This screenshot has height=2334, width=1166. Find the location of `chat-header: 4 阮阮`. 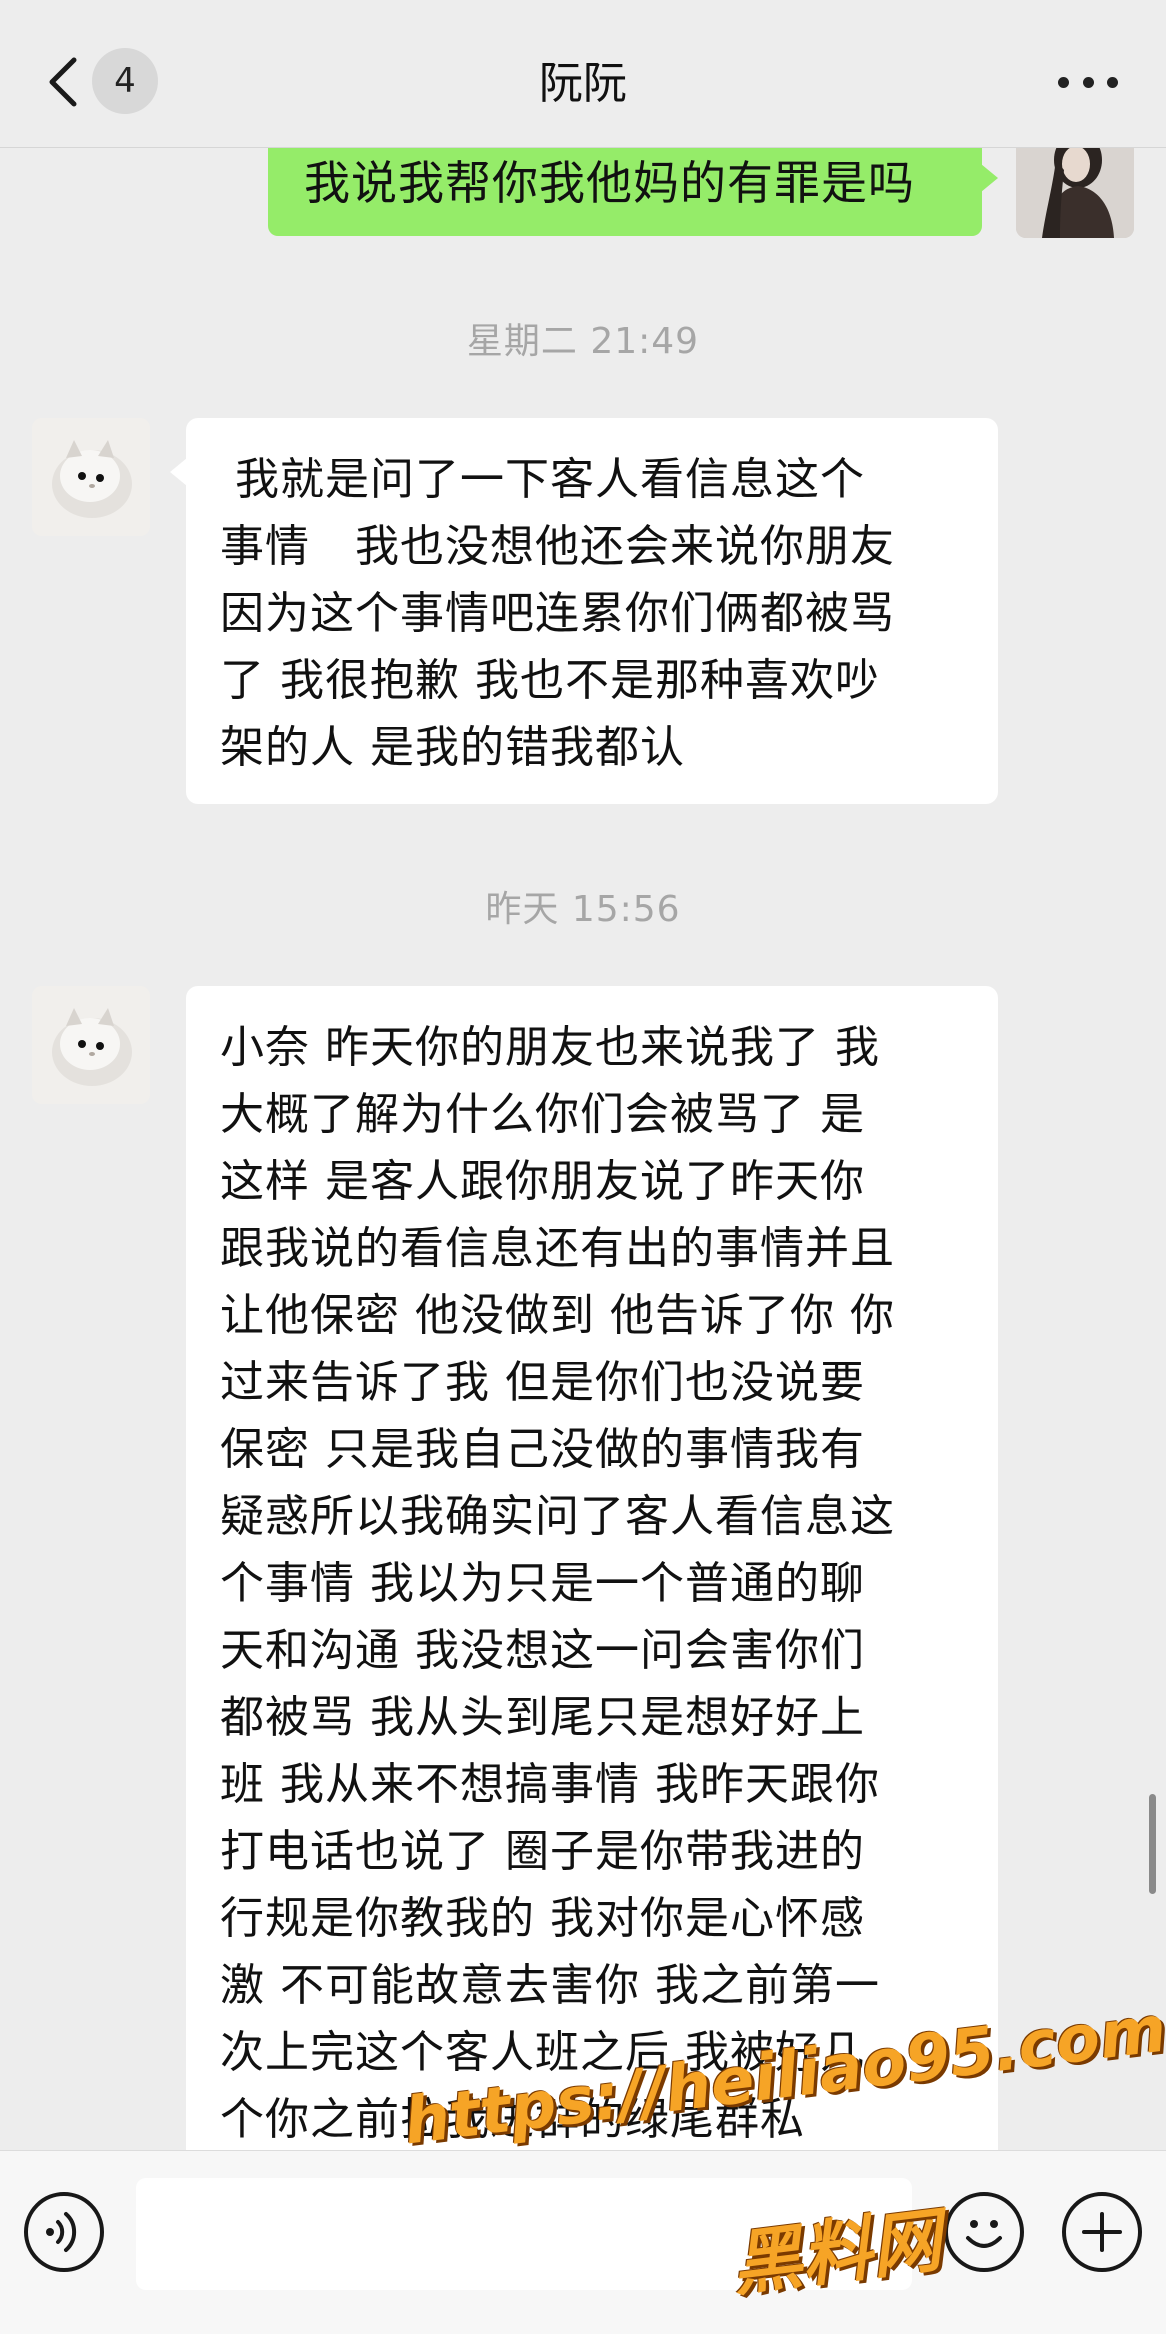

chat-header: 4 阮阮 is located at coordinates (583, 74).